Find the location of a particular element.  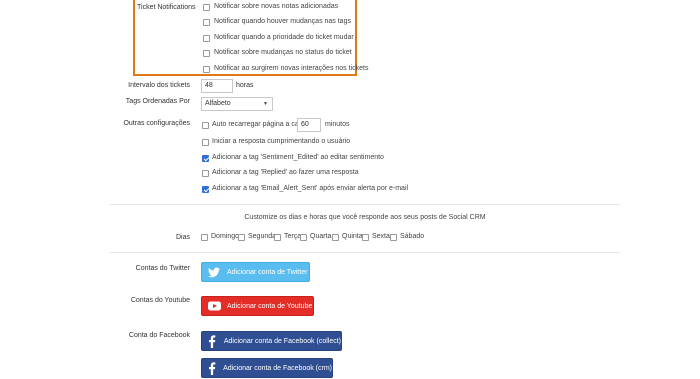

add-facebook-crm-button: Adicionar conta de Facebook (crm) is located at coordinates (267, 368).